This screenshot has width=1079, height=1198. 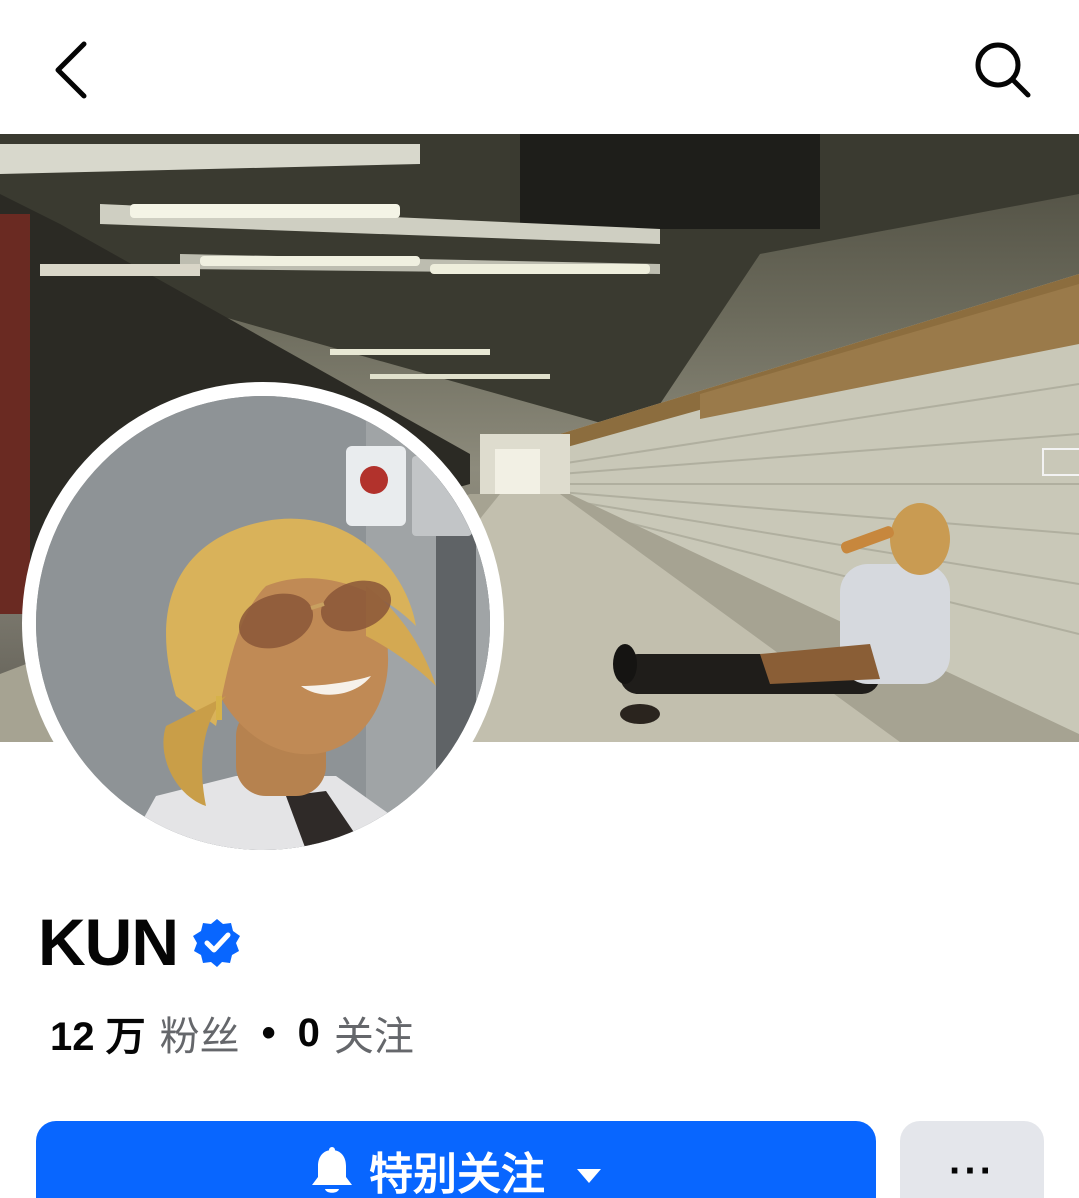 I want to click on followers-label: 粉丝, so click(x=200, y=1033).